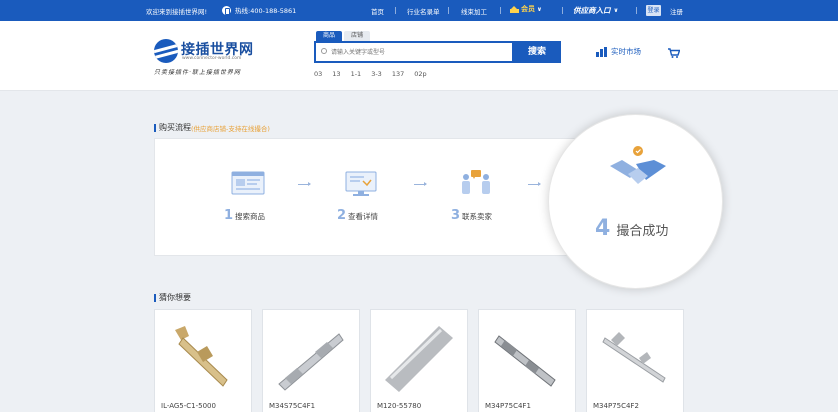 The height and width of the screenshot is (412, 838). I want to click on market-chart-icon, so click(602, 51).